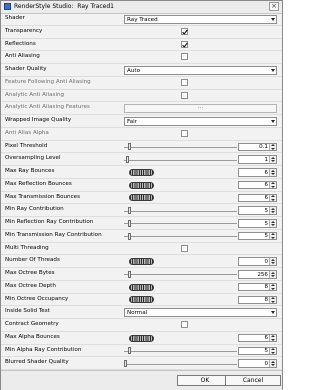 This screenshot has width=320, height=390. What do you see at coordinates (257, 185) in the screenshot?
I see `spinbox-max-reflection-bounces: 6` at bounding box center [257, 185].